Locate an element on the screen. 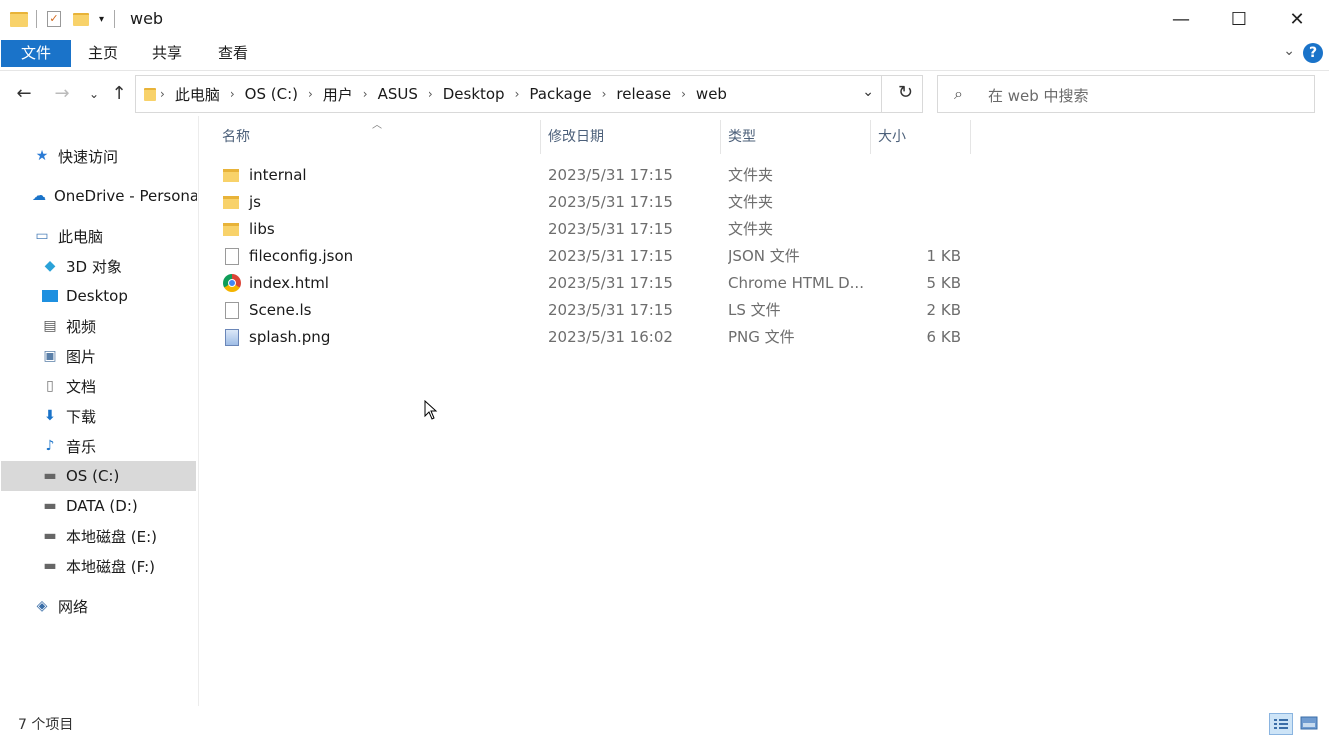 The height and width of the screenshot is (740, 1329). refresh-icon: ↻ is located at coordinates (905, 92).